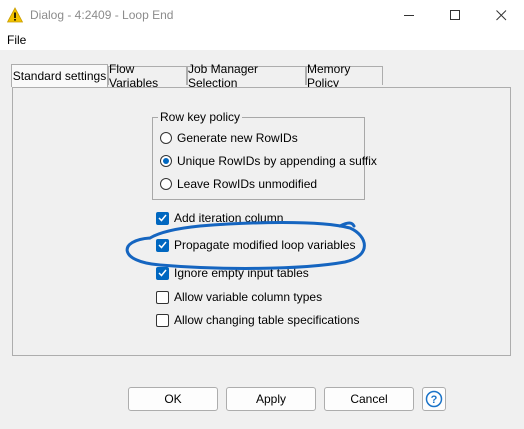 The width and height of the screenshot is (524, 429). Describe the element at coordinates (241, 273) in the screenshot. I see `checkbox-label: Ignore empty input tables` at that location.